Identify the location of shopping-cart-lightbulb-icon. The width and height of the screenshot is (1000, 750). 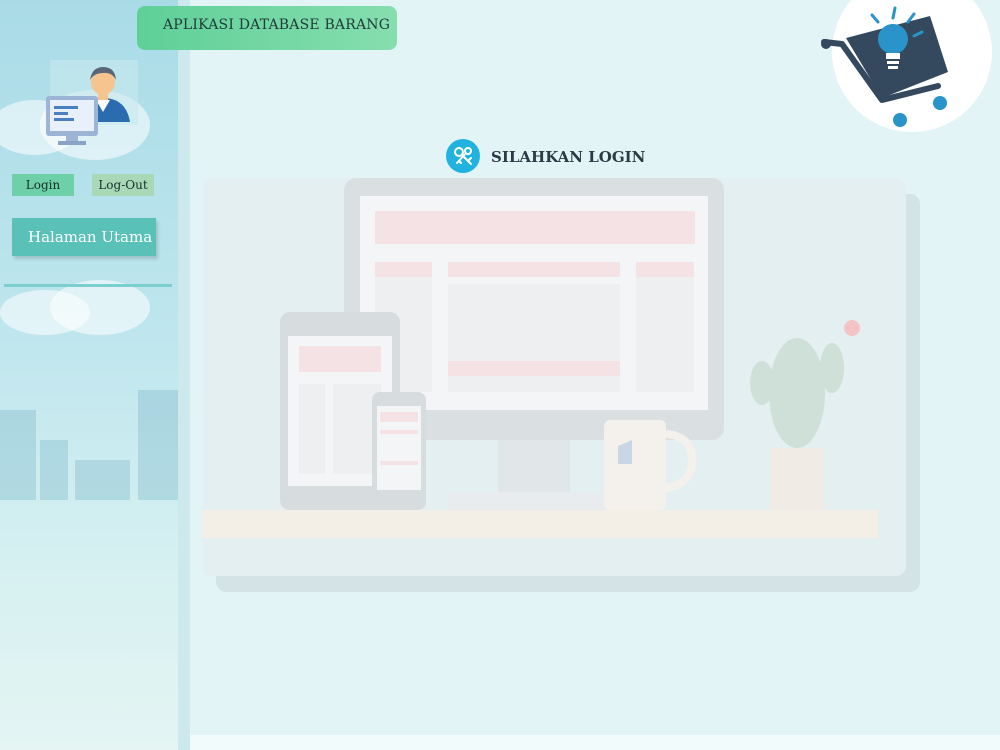
(910, 70).